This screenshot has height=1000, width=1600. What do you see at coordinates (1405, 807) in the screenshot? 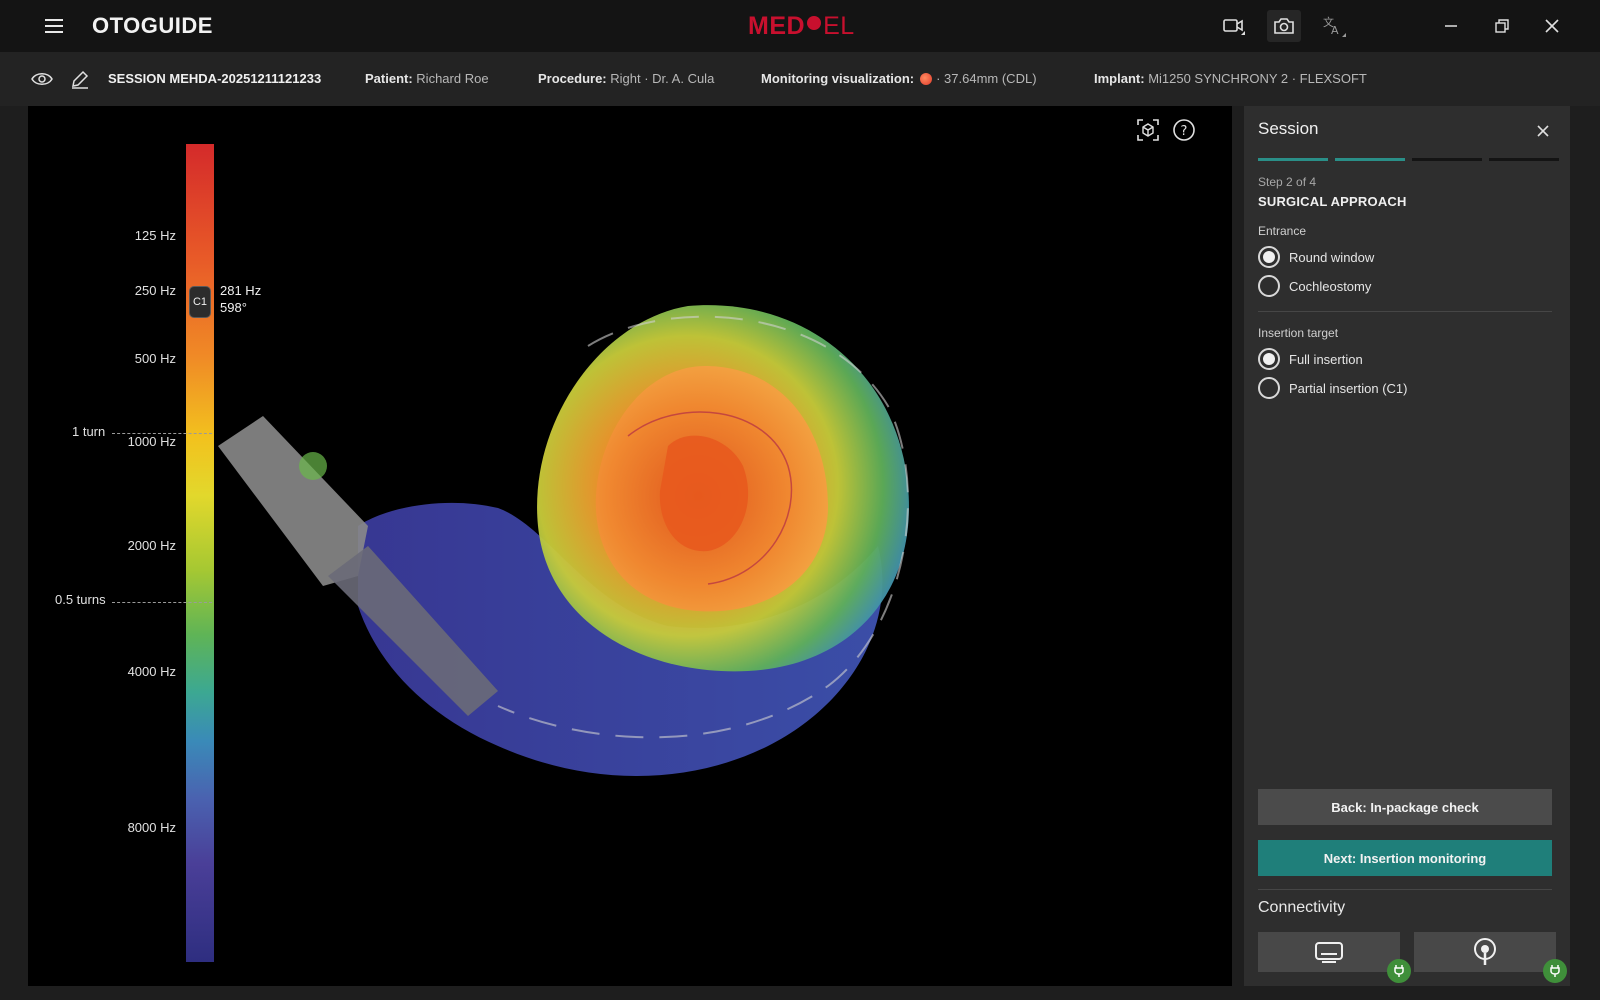
I see `back-button: Back: In-package check` at bounding box center [1405, 807].